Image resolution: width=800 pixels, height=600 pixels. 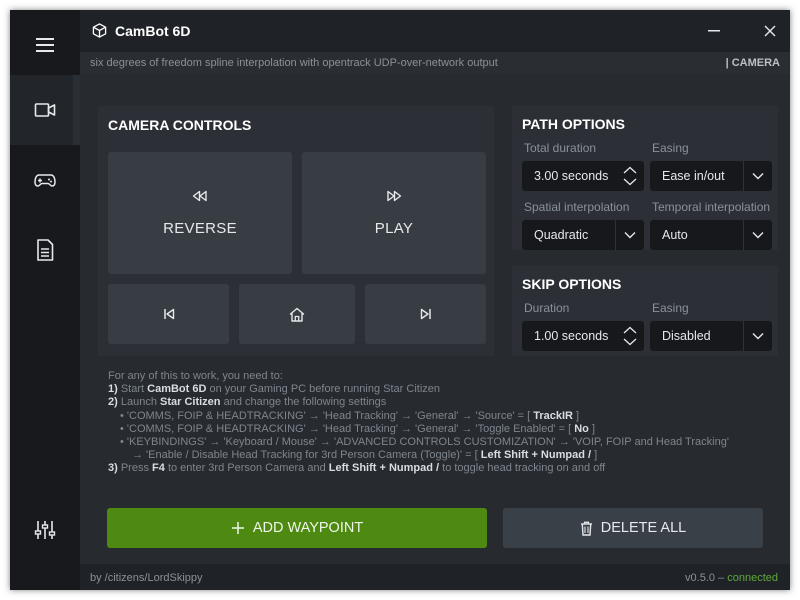 I want to click on path-easing-select: Ease in/out, so click(x=711, y=176).